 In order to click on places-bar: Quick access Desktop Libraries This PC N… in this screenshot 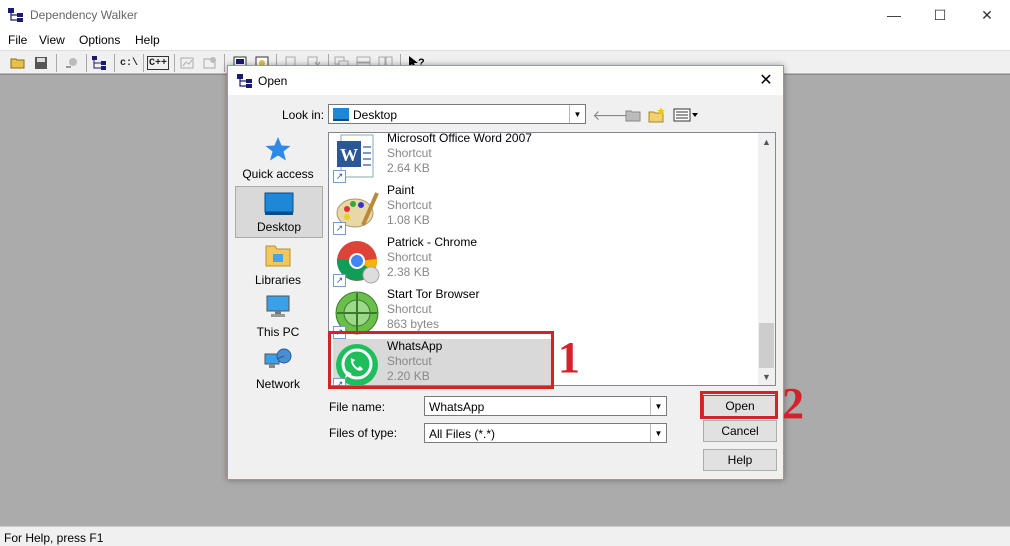, I will do `click(279, 262)`.